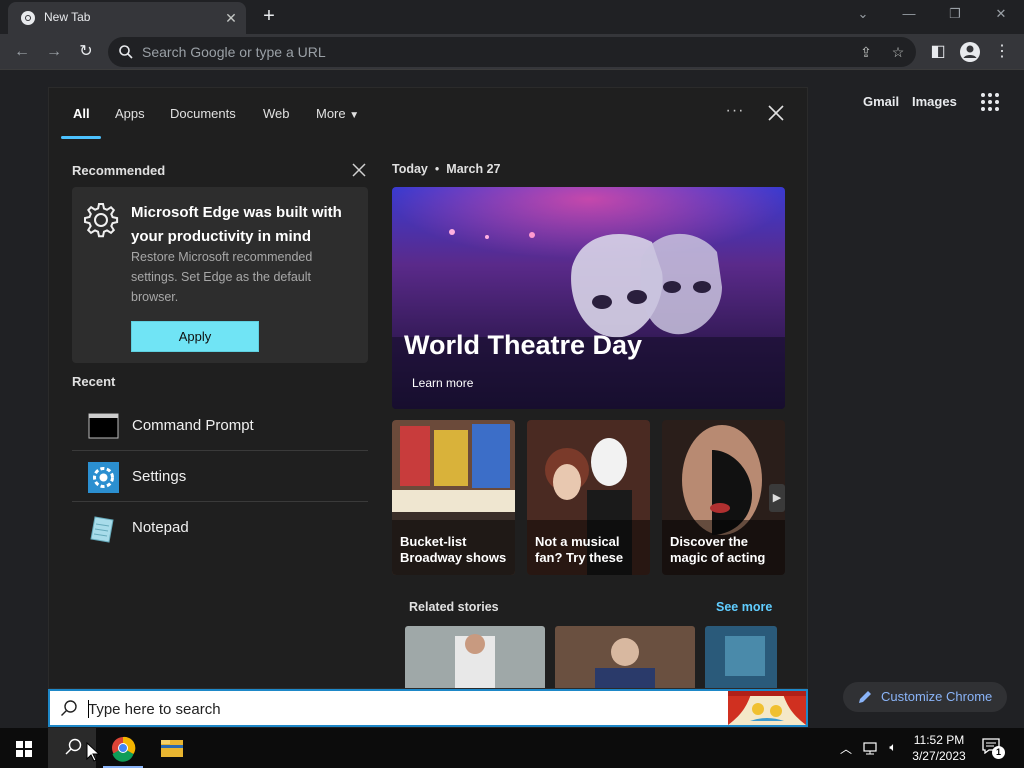 The width and height of the screenshot is (1024, 768). What do you see at coordinates (588, 298) in the screenshot?
I see `hero-card: World Theatre Day Learn more` at bounding box center [588, 298].